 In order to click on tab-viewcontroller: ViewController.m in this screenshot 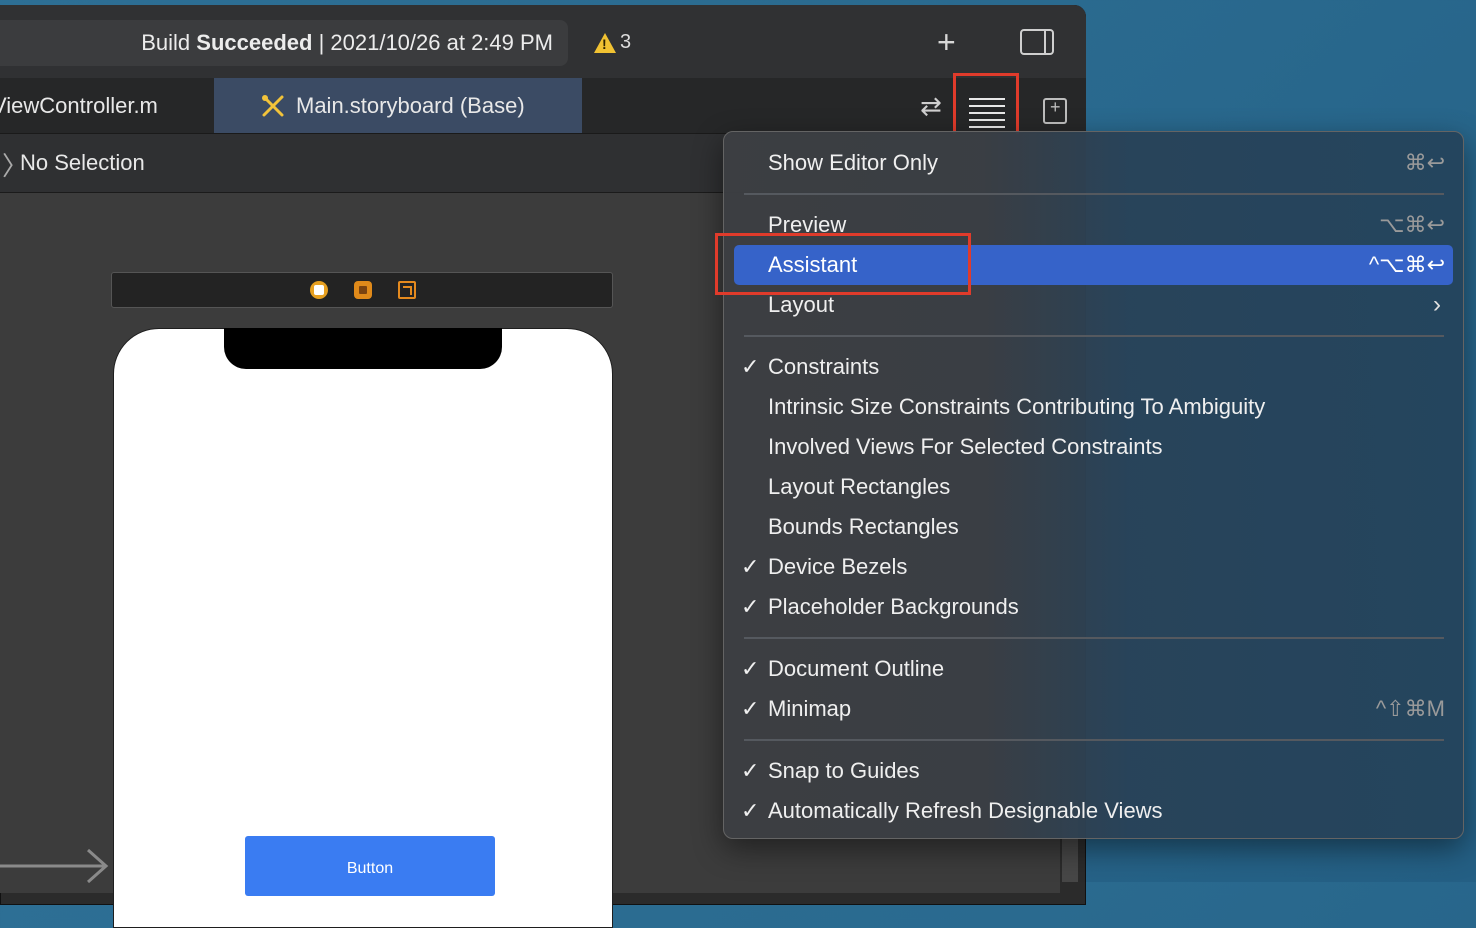, I will do `click(107, 105)`.